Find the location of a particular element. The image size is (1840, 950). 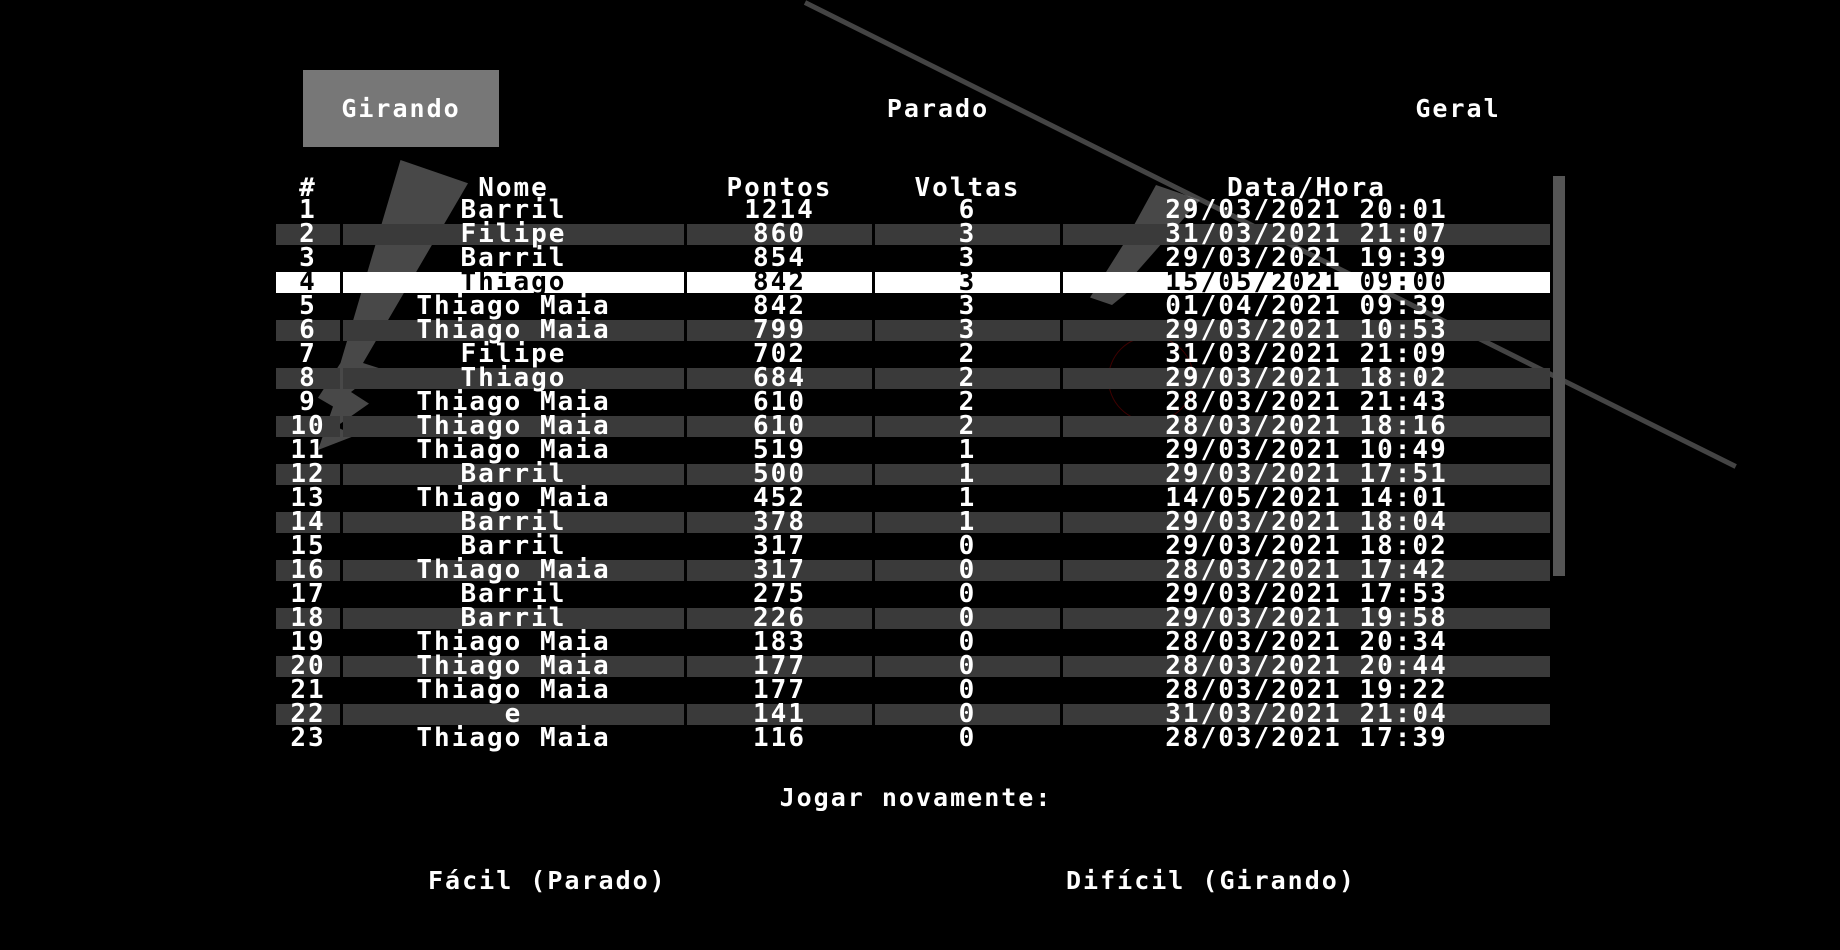

cell-points: 799 is located at coordinates (779, 330).